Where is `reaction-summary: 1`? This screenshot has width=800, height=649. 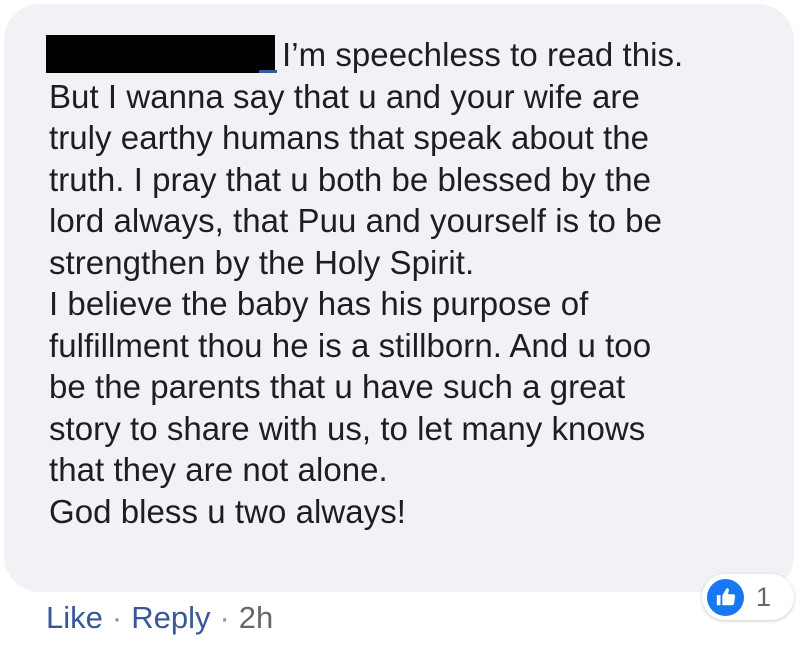 reaction-summary: 1 is located at coordinates (748, 597).